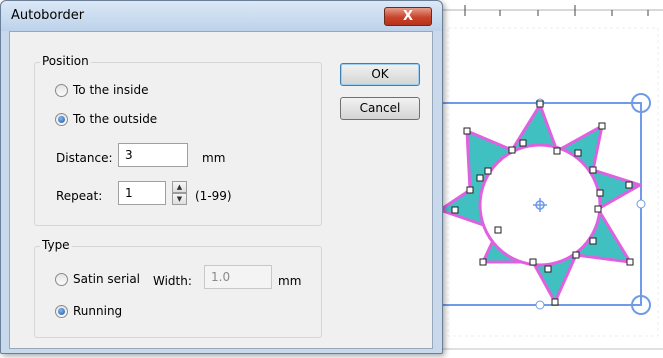 Image resolution: width=663 pixels, height=358 pixels. Describe the element at coordinates (172, 281) in the screenshot. I see `width-label: Width:` at that location.